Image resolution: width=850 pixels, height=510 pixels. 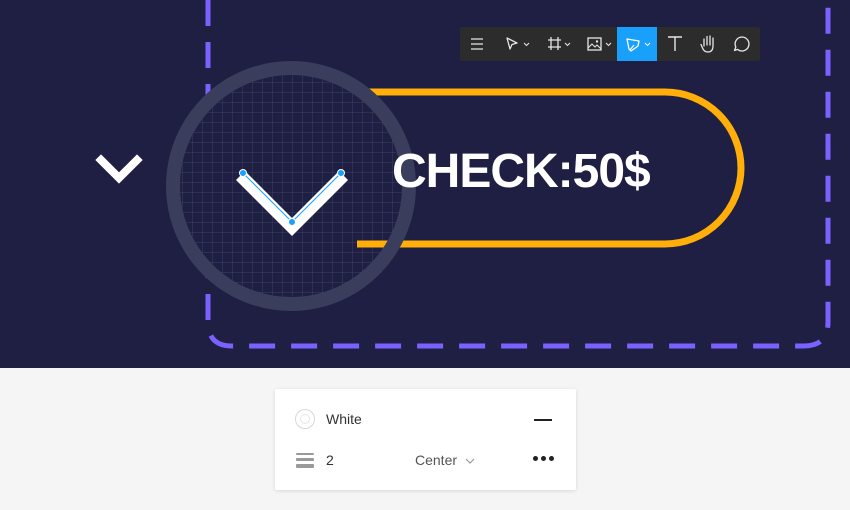 I want to click on comment-tool-icon, so click(x=741, y=44).